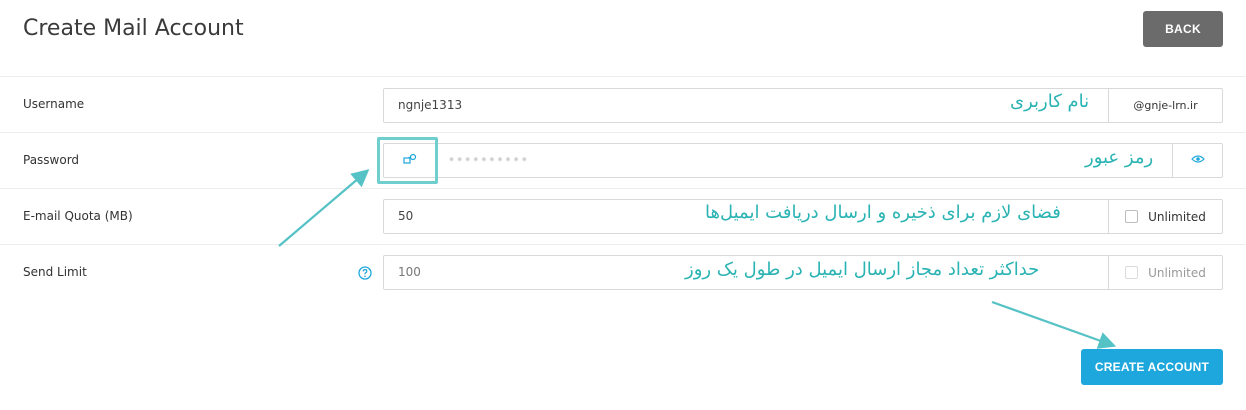 The width and height of the screenshot is (1246, 410). I want to click on show-password-toggle, so click(1197, 160).